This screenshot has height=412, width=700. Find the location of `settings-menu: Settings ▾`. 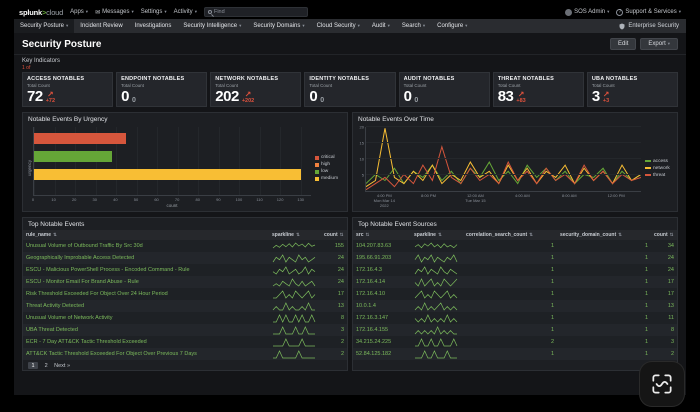

settings-menu: Settings ▾ is located at coordinates (154, 12).